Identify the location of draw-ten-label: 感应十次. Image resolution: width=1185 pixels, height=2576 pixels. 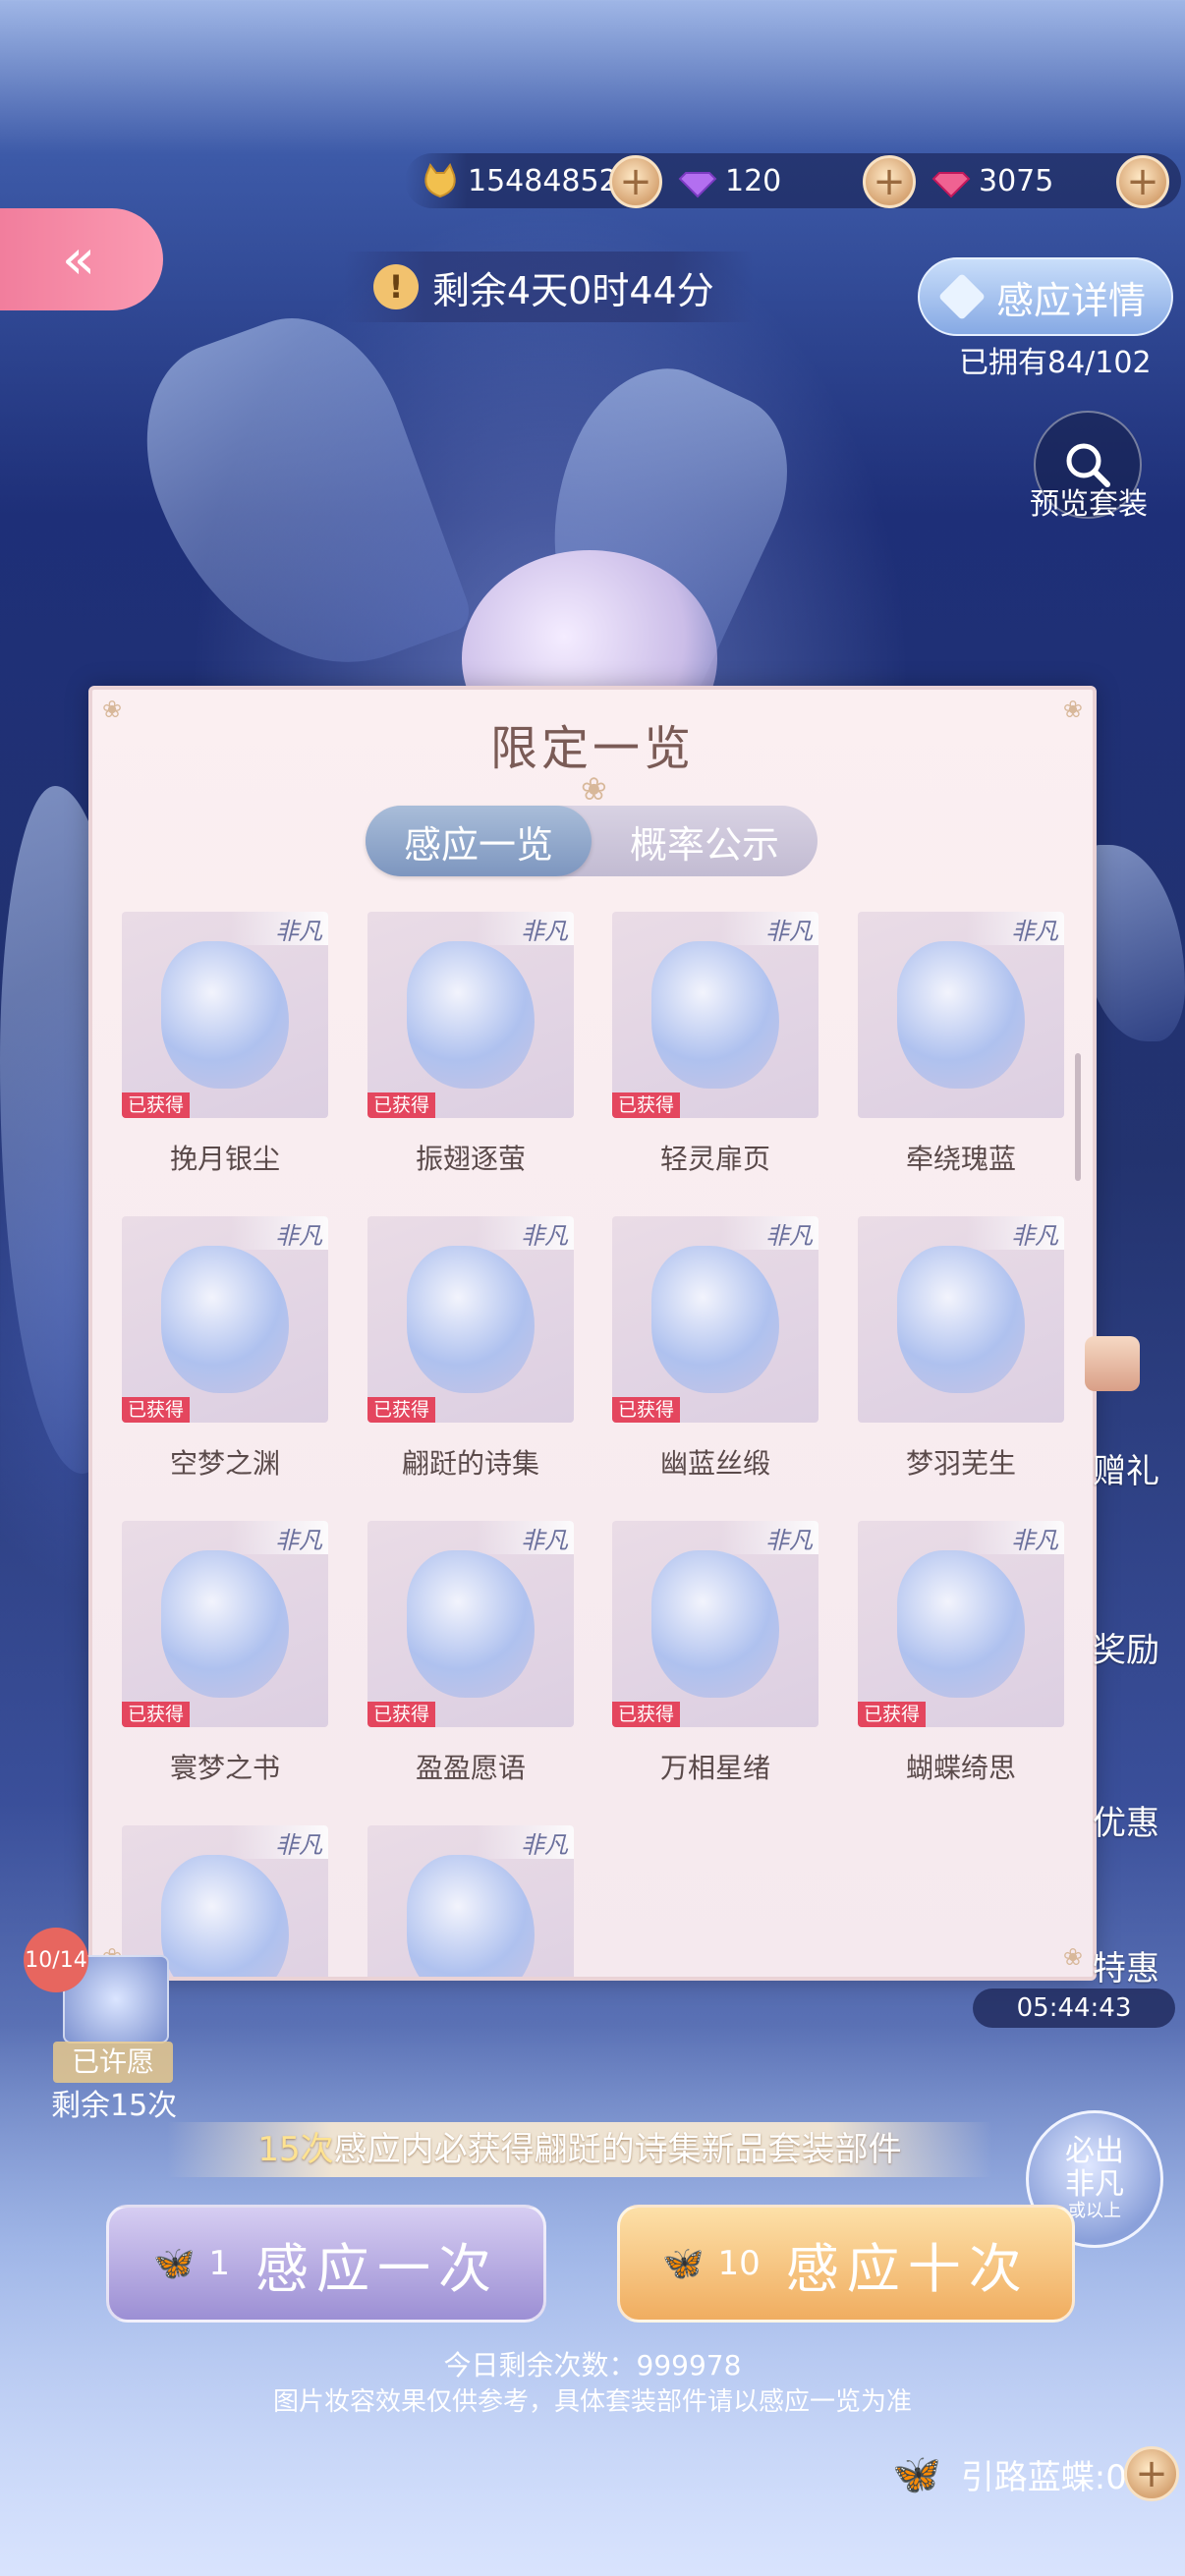
(908, 2268).